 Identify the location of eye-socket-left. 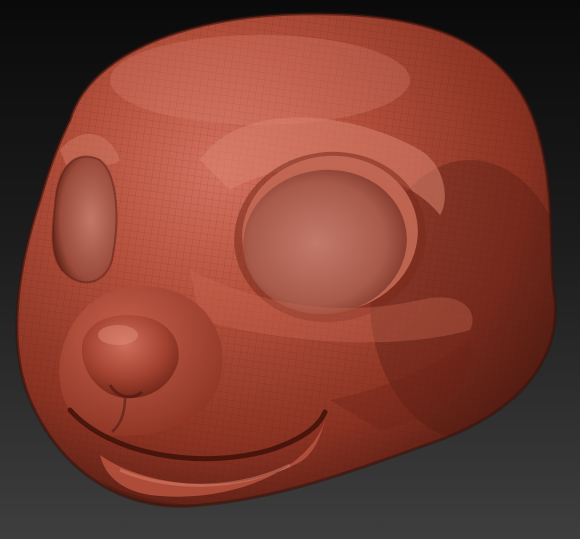
(84, 219).